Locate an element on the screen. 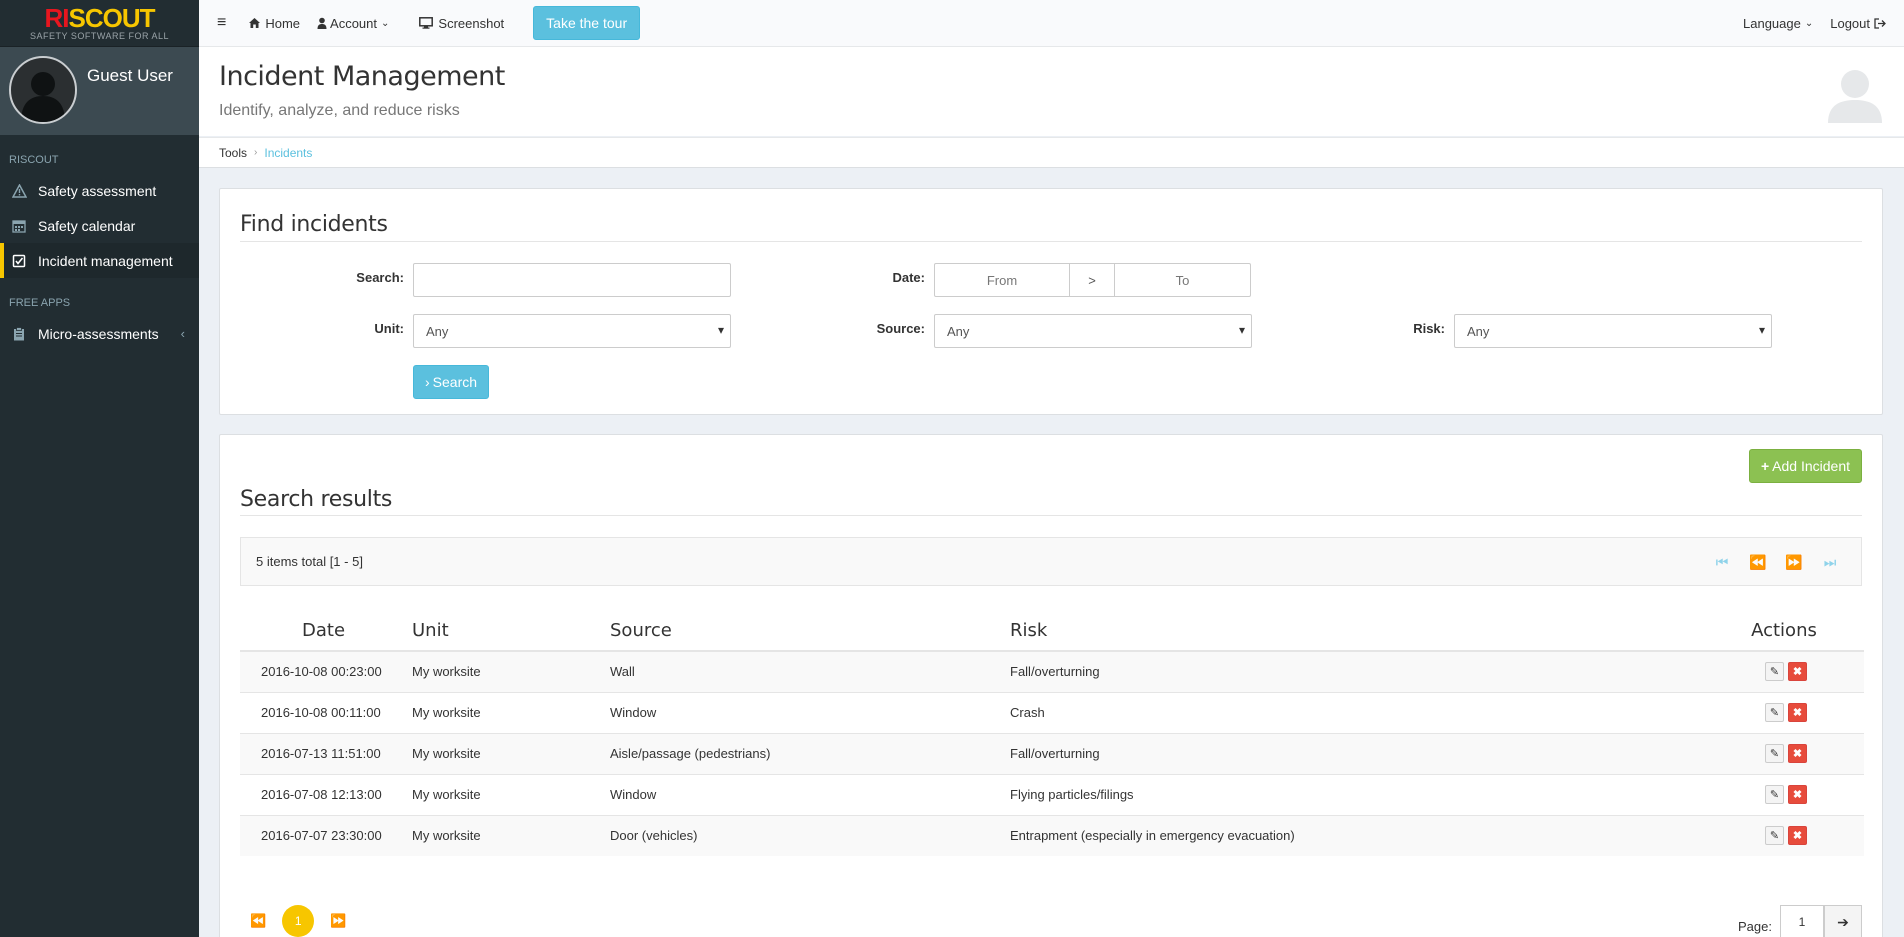  column-header-unit: Unit is located at coordinates (511, 631).